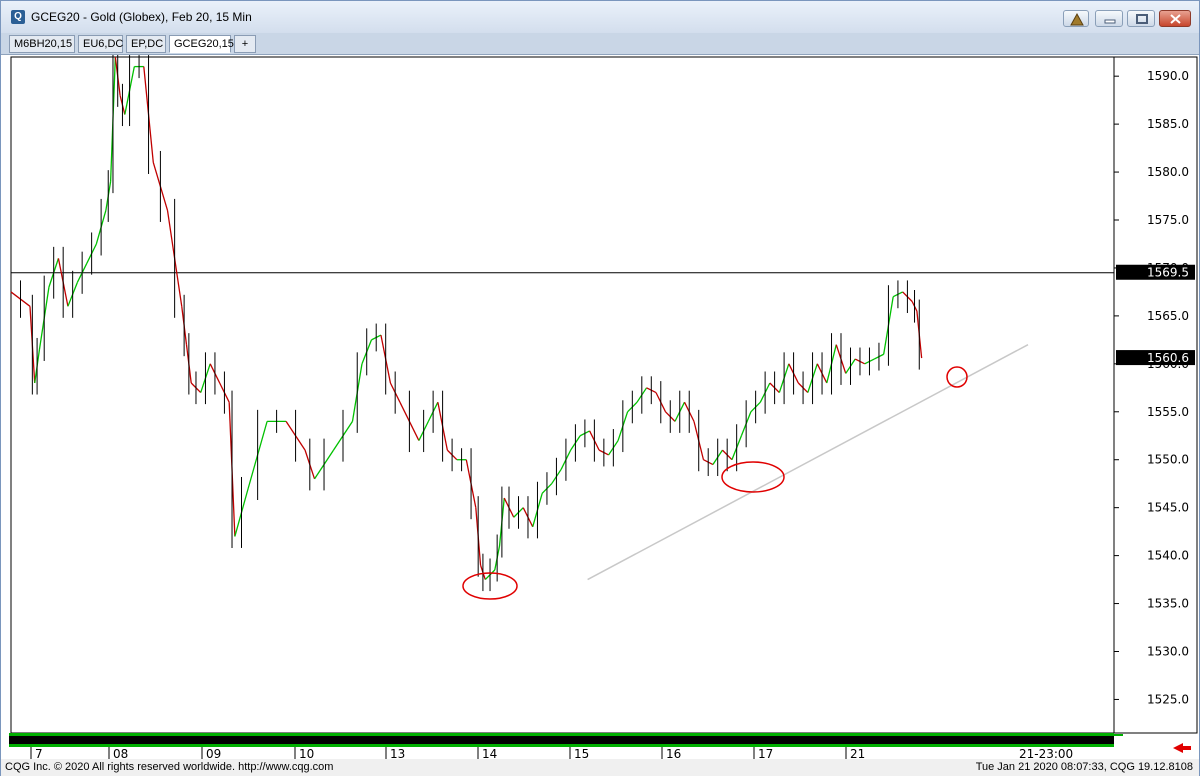 The image size is (1200, 776). Describe the element at coordinates (1168, 172) in the screenshot. I see `y-tick-label: 1580.0` at that location.